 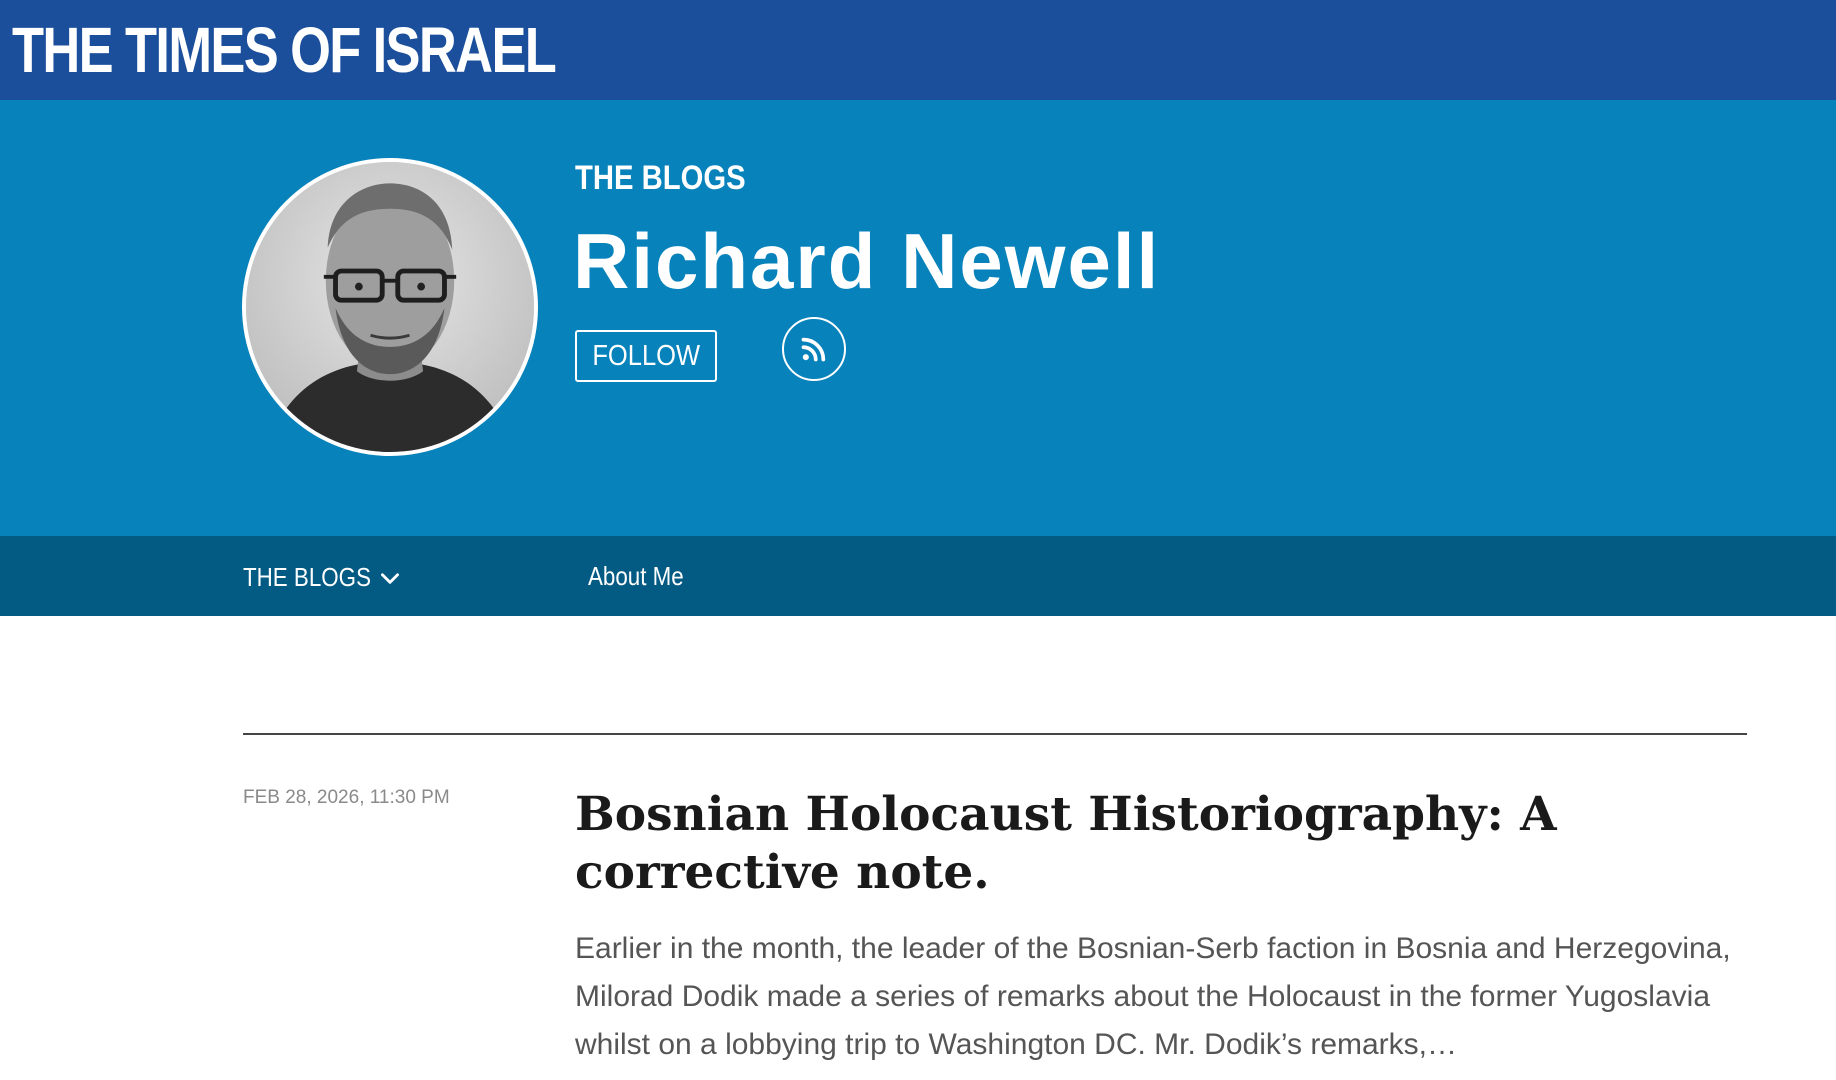 I want to click on author-name: Richard Newell, so click(x=867, y=261).